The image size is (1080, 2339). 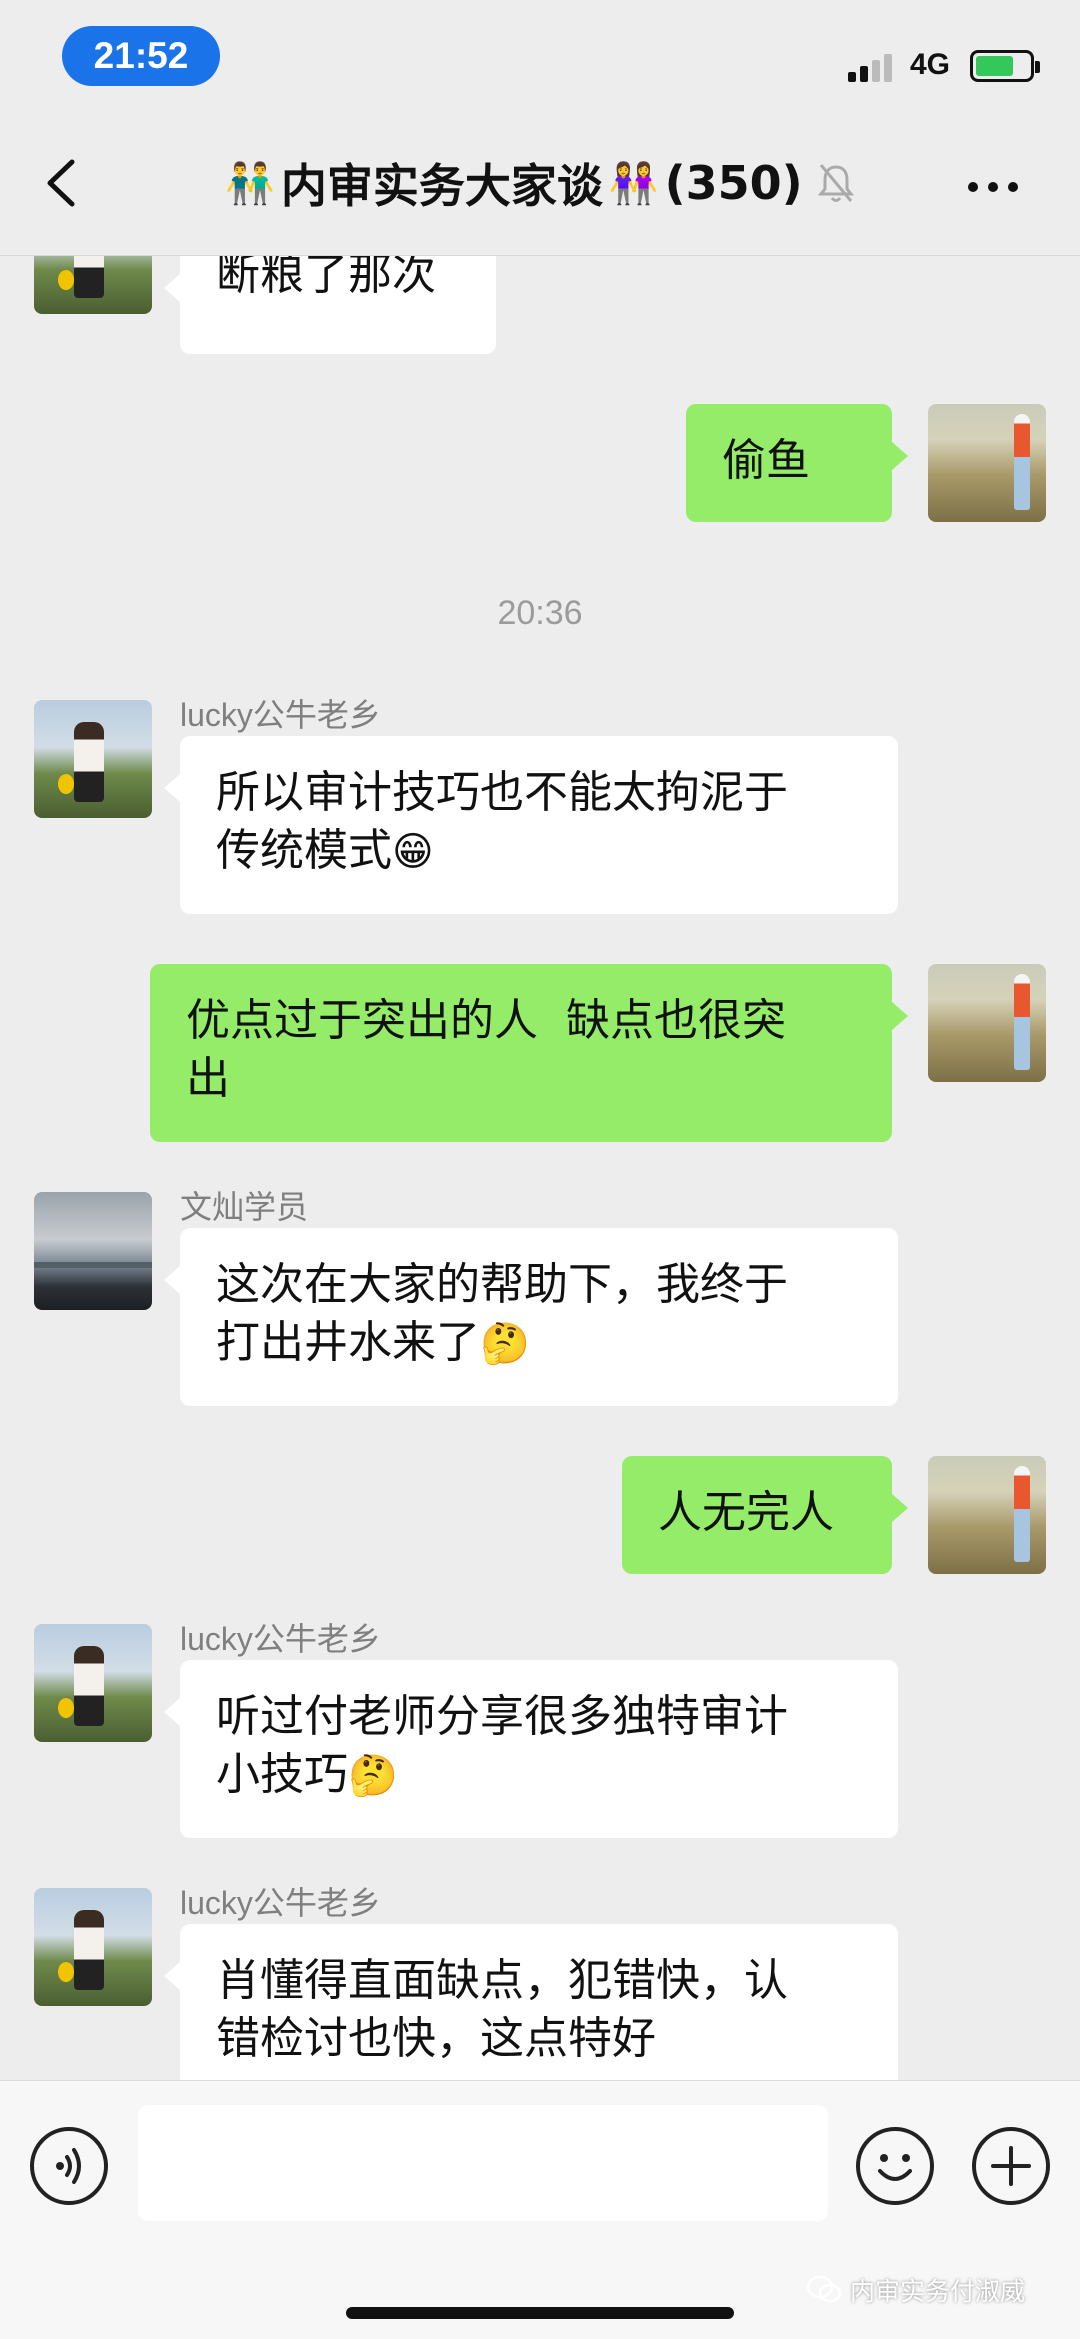 What do you see at coordinates (531, 1317) in the screenshot?
I see `message-bubble: 这次在大家的帮助下，我终于 打出井水来了🤔` at bounding box center [531, 1317].